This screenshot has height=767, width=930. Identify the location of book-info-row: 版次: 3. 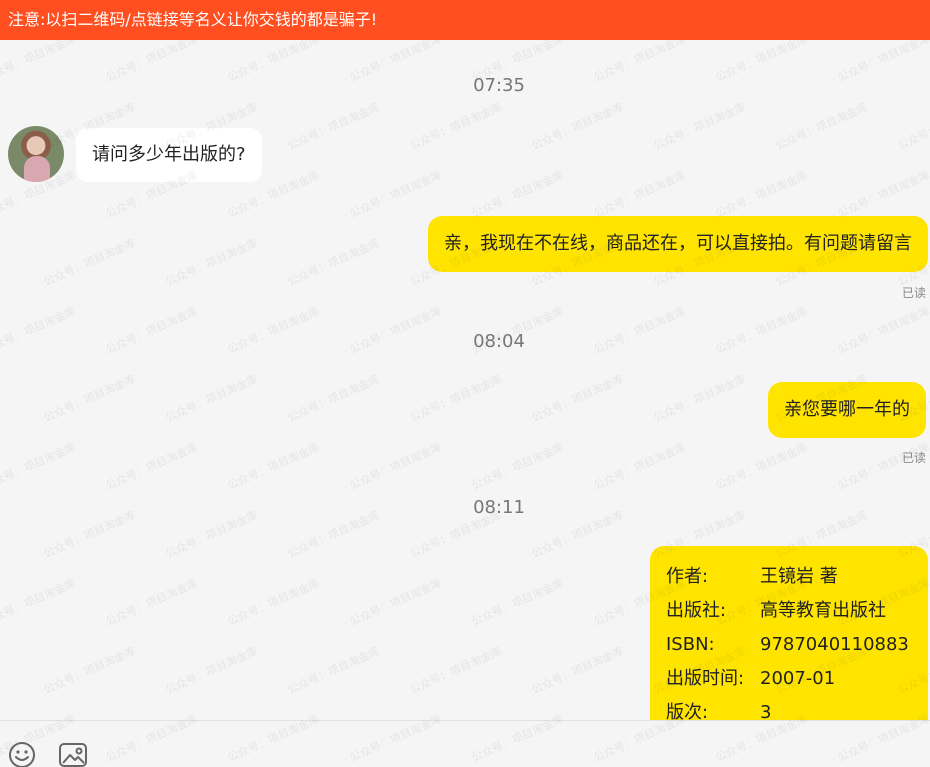
(790, 708).